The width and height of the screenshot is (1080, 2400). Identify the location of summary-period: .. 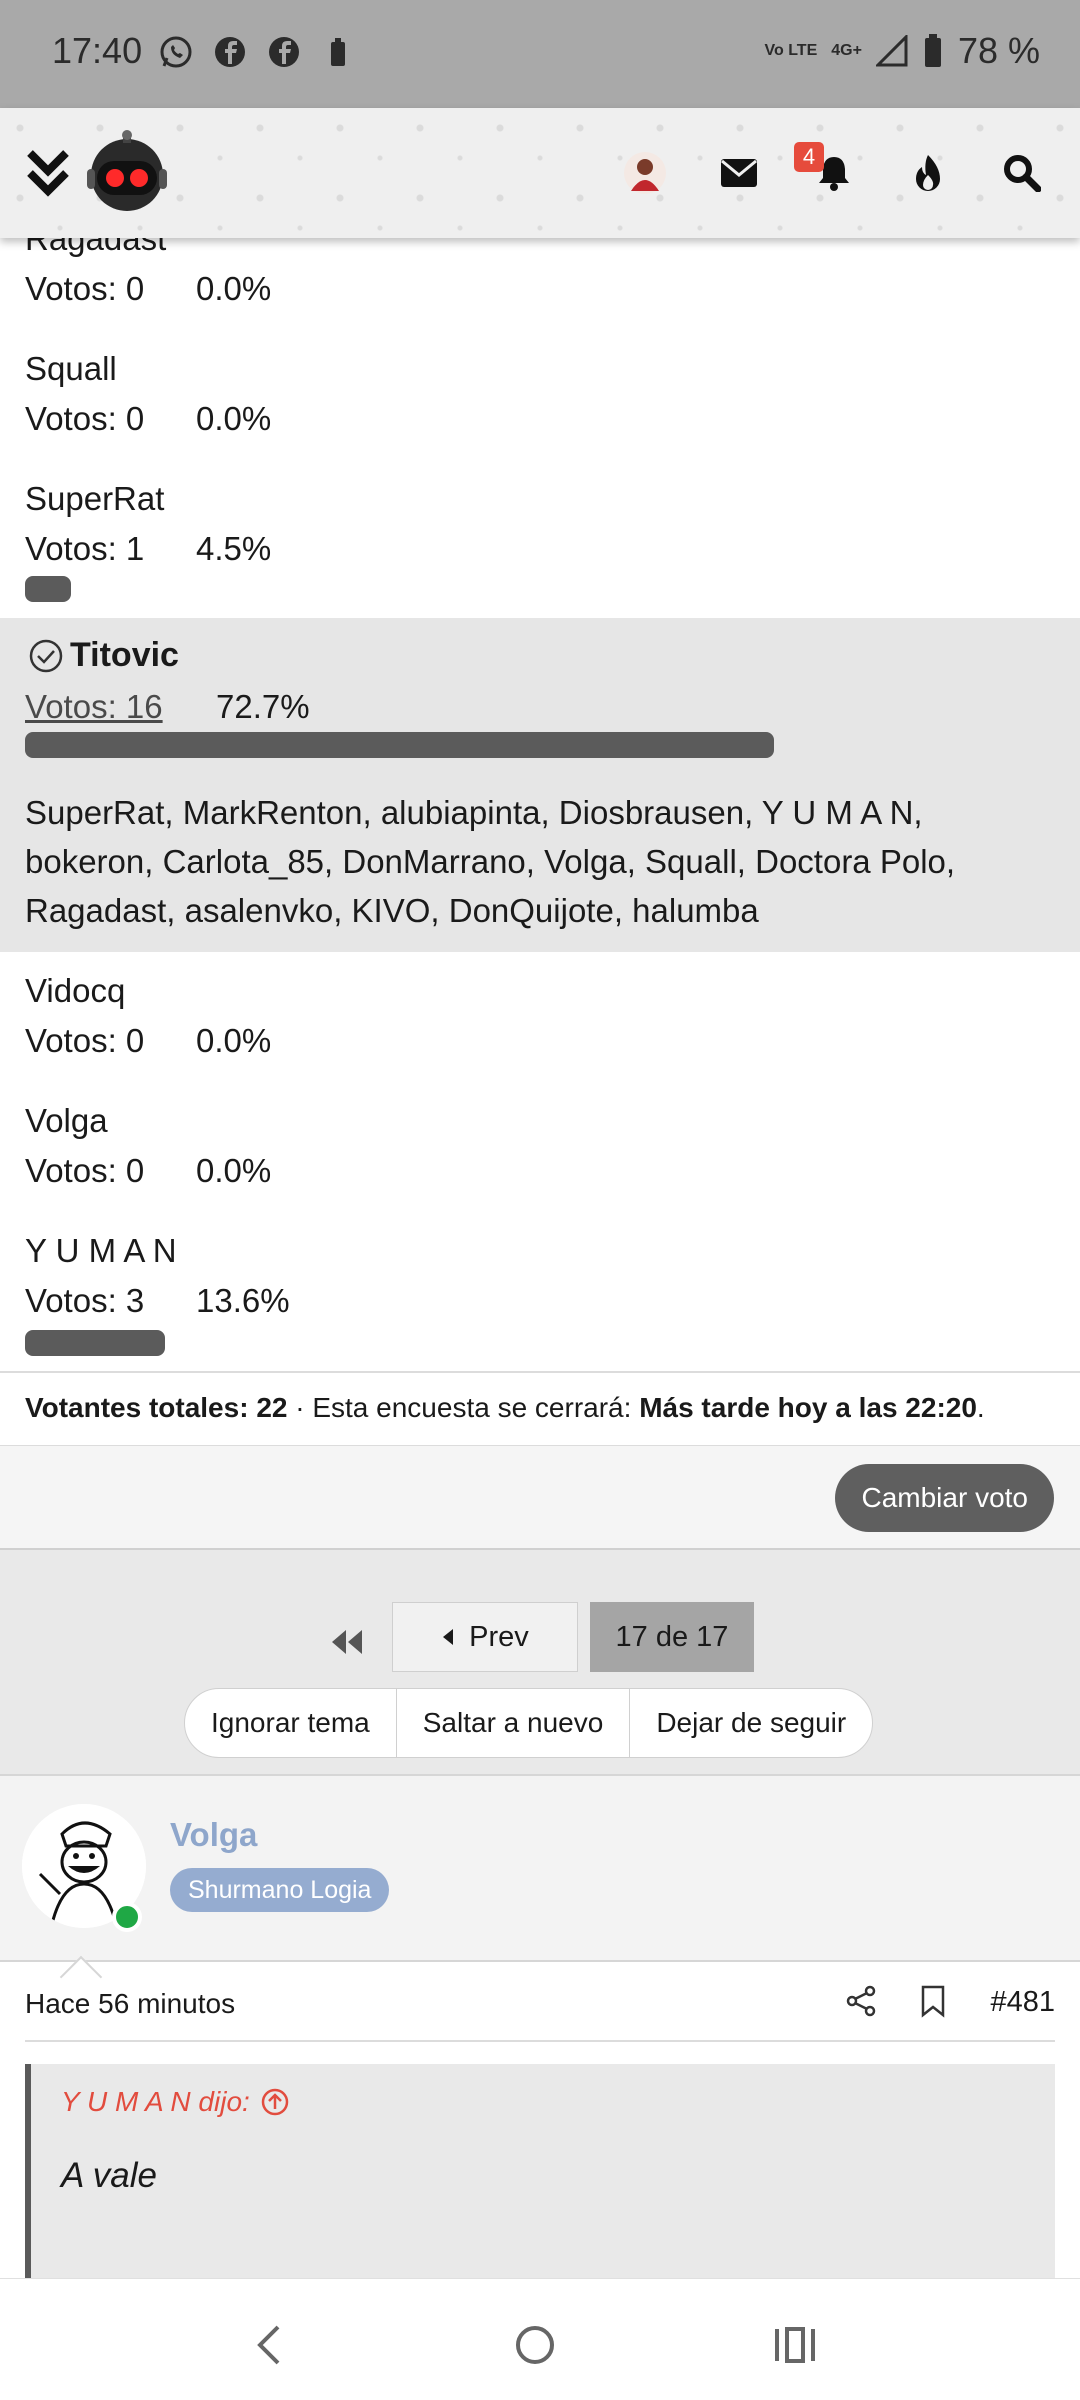
(980, 1407).